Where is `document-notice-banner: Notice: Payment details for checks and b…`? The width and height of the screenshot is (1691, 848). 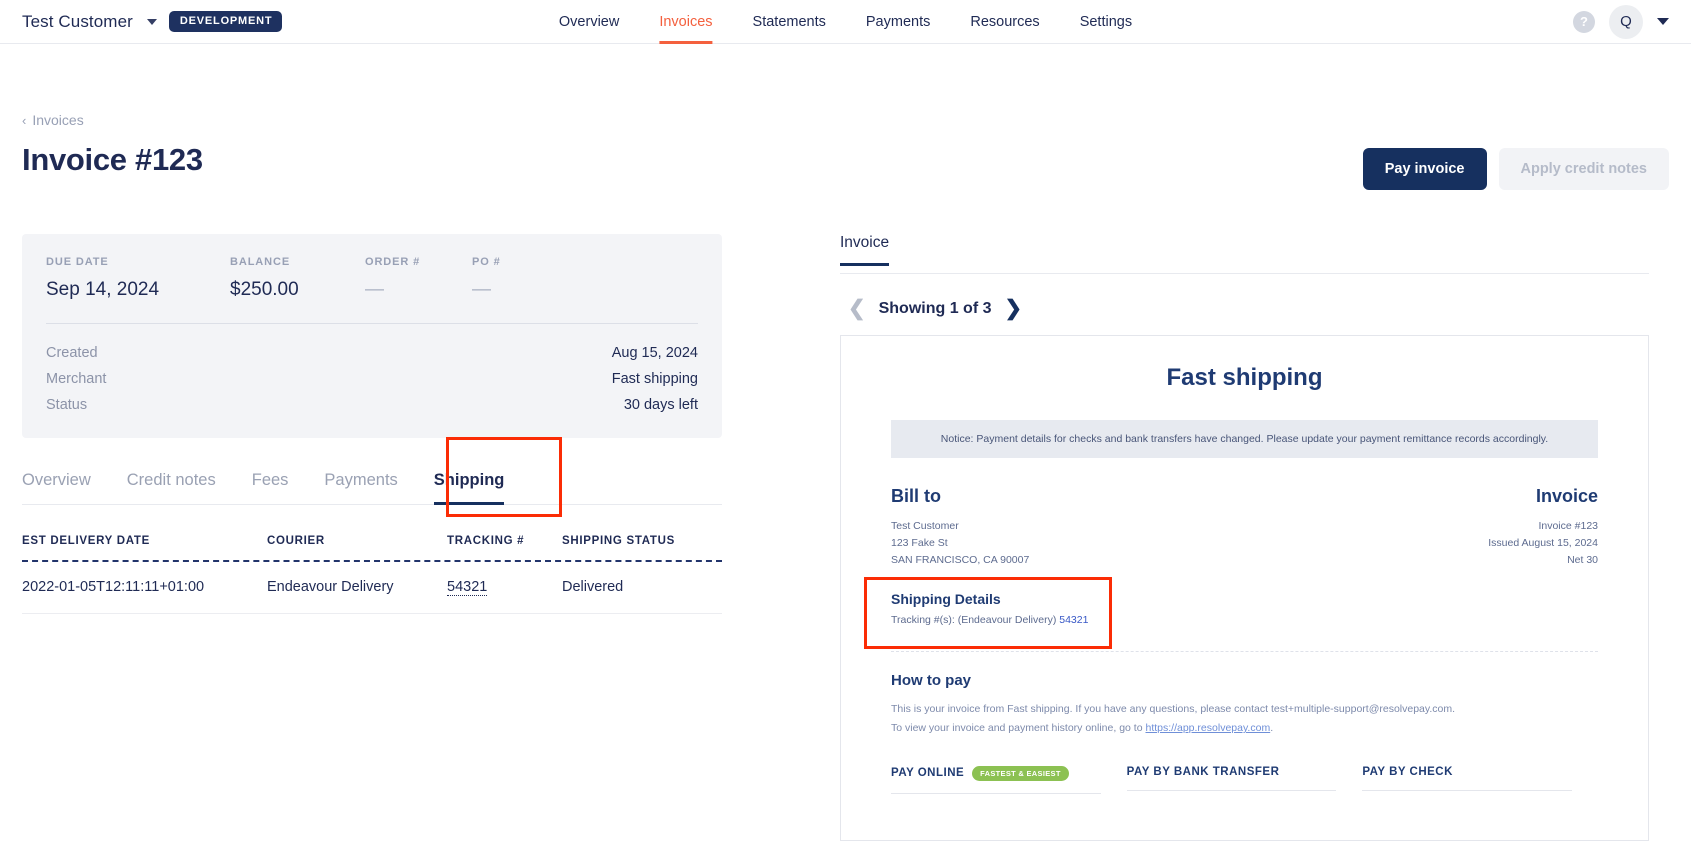 document-notice-banner: Notice: Payment details for checks and b… is located at coordinates (1244, 439).